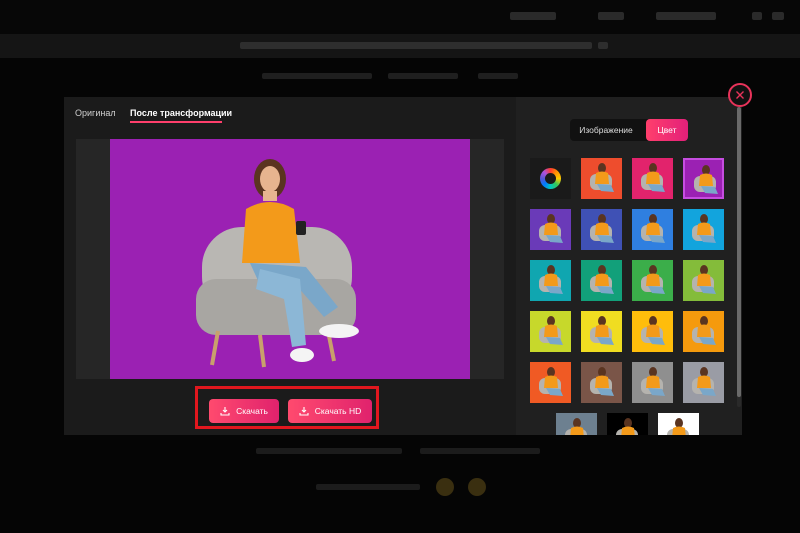 The width and height of the screenshot is (800, 533). What do you see at coordinates (252, 411) in the screenshot?
I see `download-button-label: Скачать` at bounding box center [252, 411].